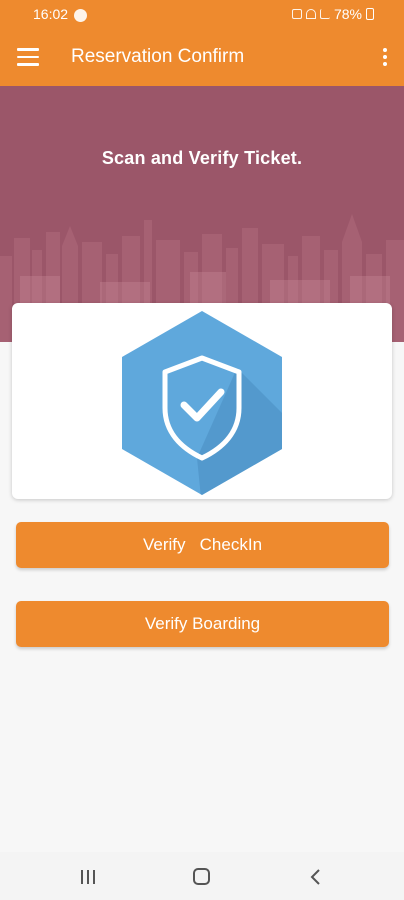  I want to click on hamburger-menu-icon, so click(28, 58).